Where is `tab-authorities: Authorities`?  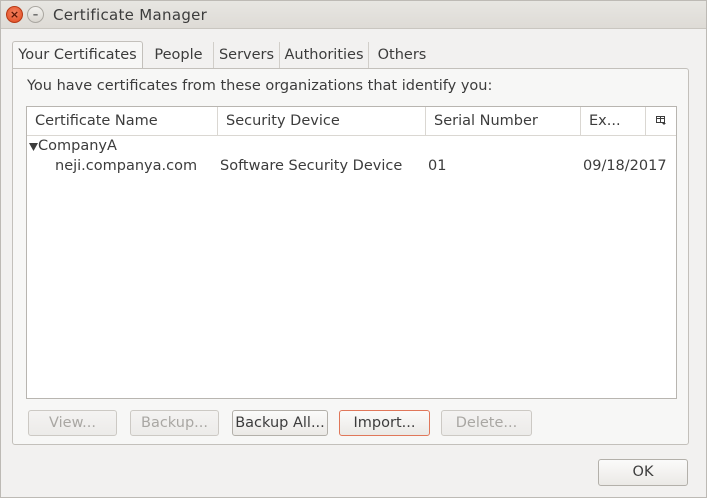
tab-authorities: Authorities is located at coordinates (324, 55).